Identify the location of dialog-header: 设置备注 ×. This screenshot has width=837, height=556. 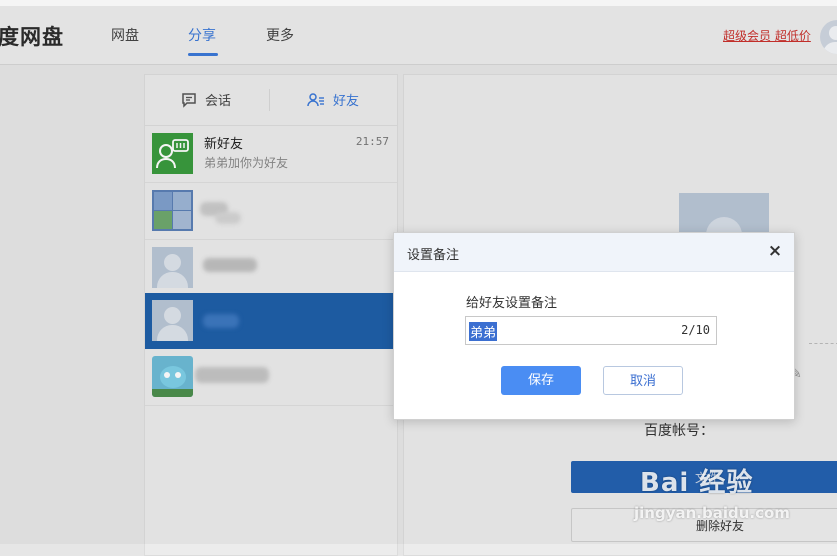
(594, 252).